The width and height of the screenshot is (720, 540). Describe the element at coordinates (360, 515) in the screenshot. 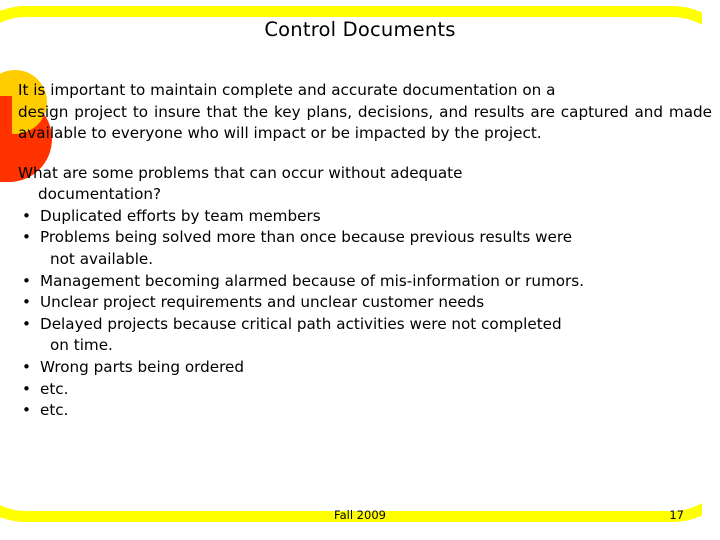

I see `footer-date: Fall 2009` at that location.